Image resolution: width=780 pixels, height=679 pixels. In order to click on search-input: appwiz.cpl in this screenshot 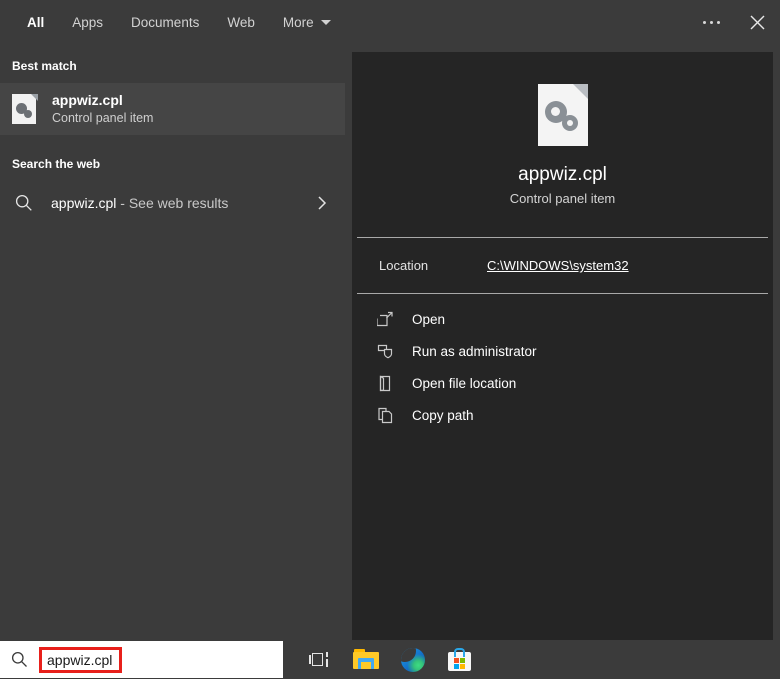, I will do `click(79, 660)`.